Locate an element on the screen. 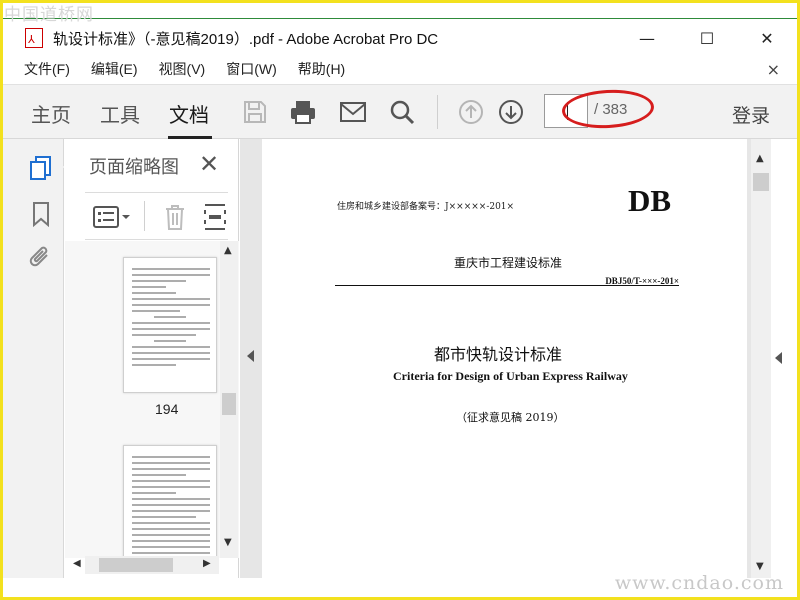 This screenshot has height=600, width=800. panel-title: 页面缩略图 is located at coordinates (134, 167).